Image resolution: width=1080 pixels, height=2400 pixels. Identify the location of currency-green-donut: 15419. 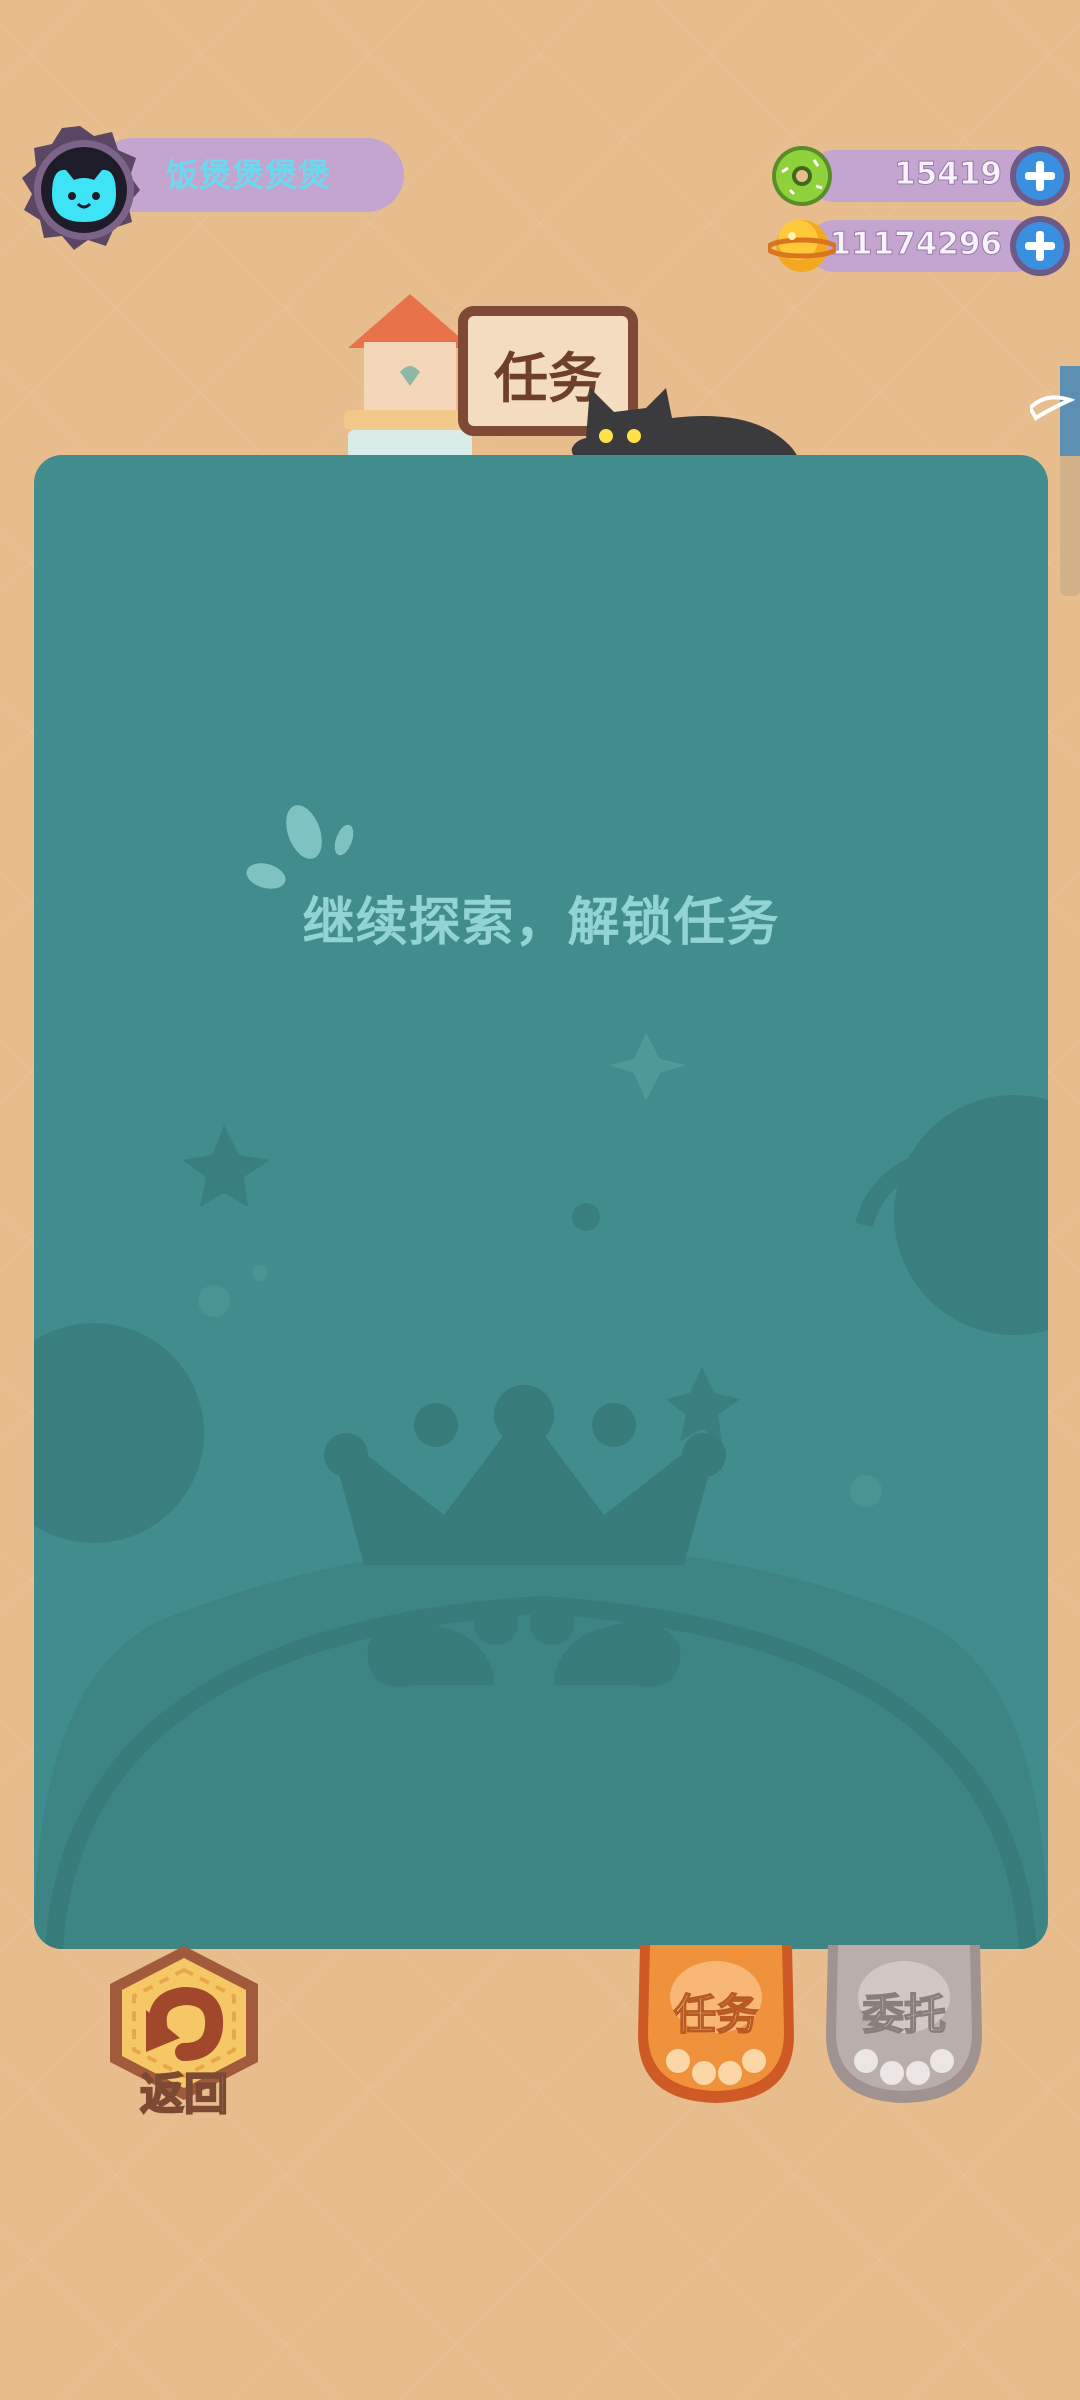
(920, 176).